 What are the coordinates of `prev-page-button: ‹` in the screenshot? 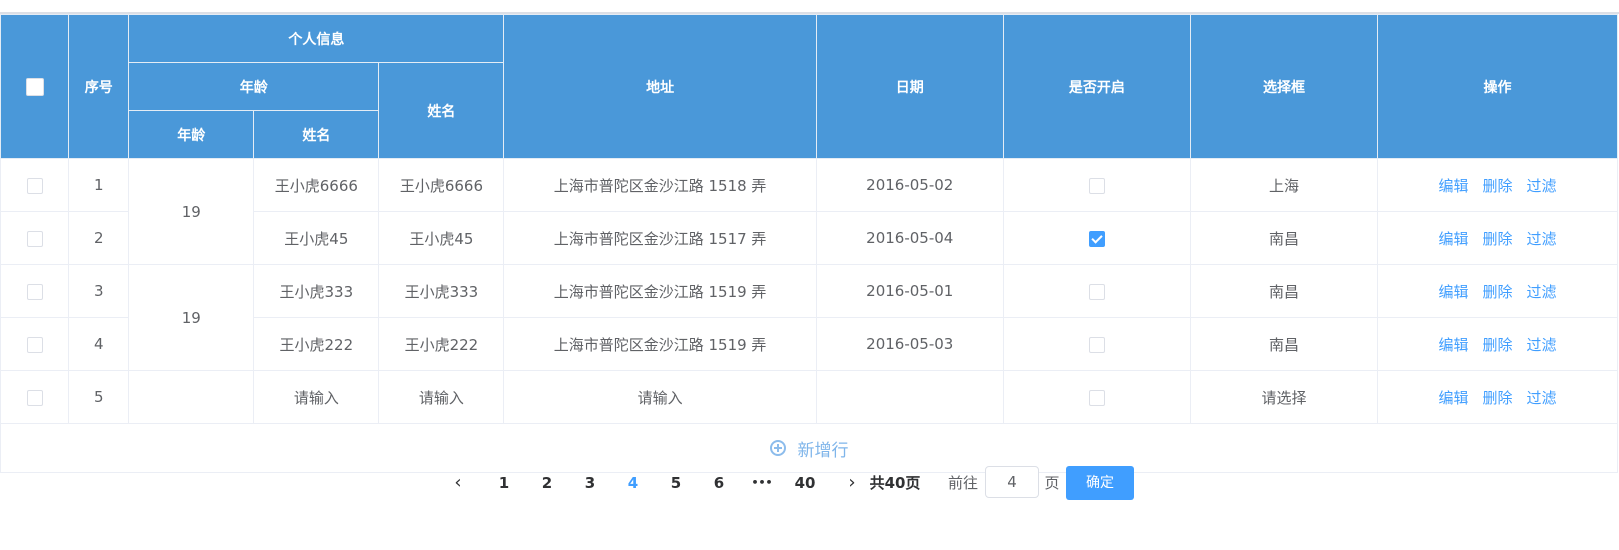 It's located at (458, 483).